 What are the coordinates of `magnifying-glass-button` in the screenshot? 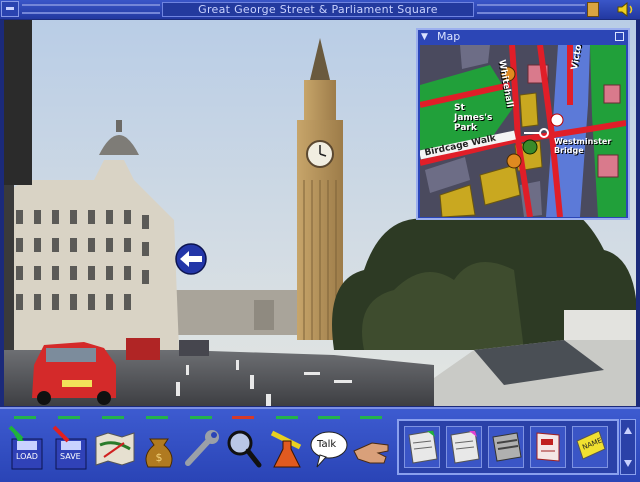 It's located at (244, 448).